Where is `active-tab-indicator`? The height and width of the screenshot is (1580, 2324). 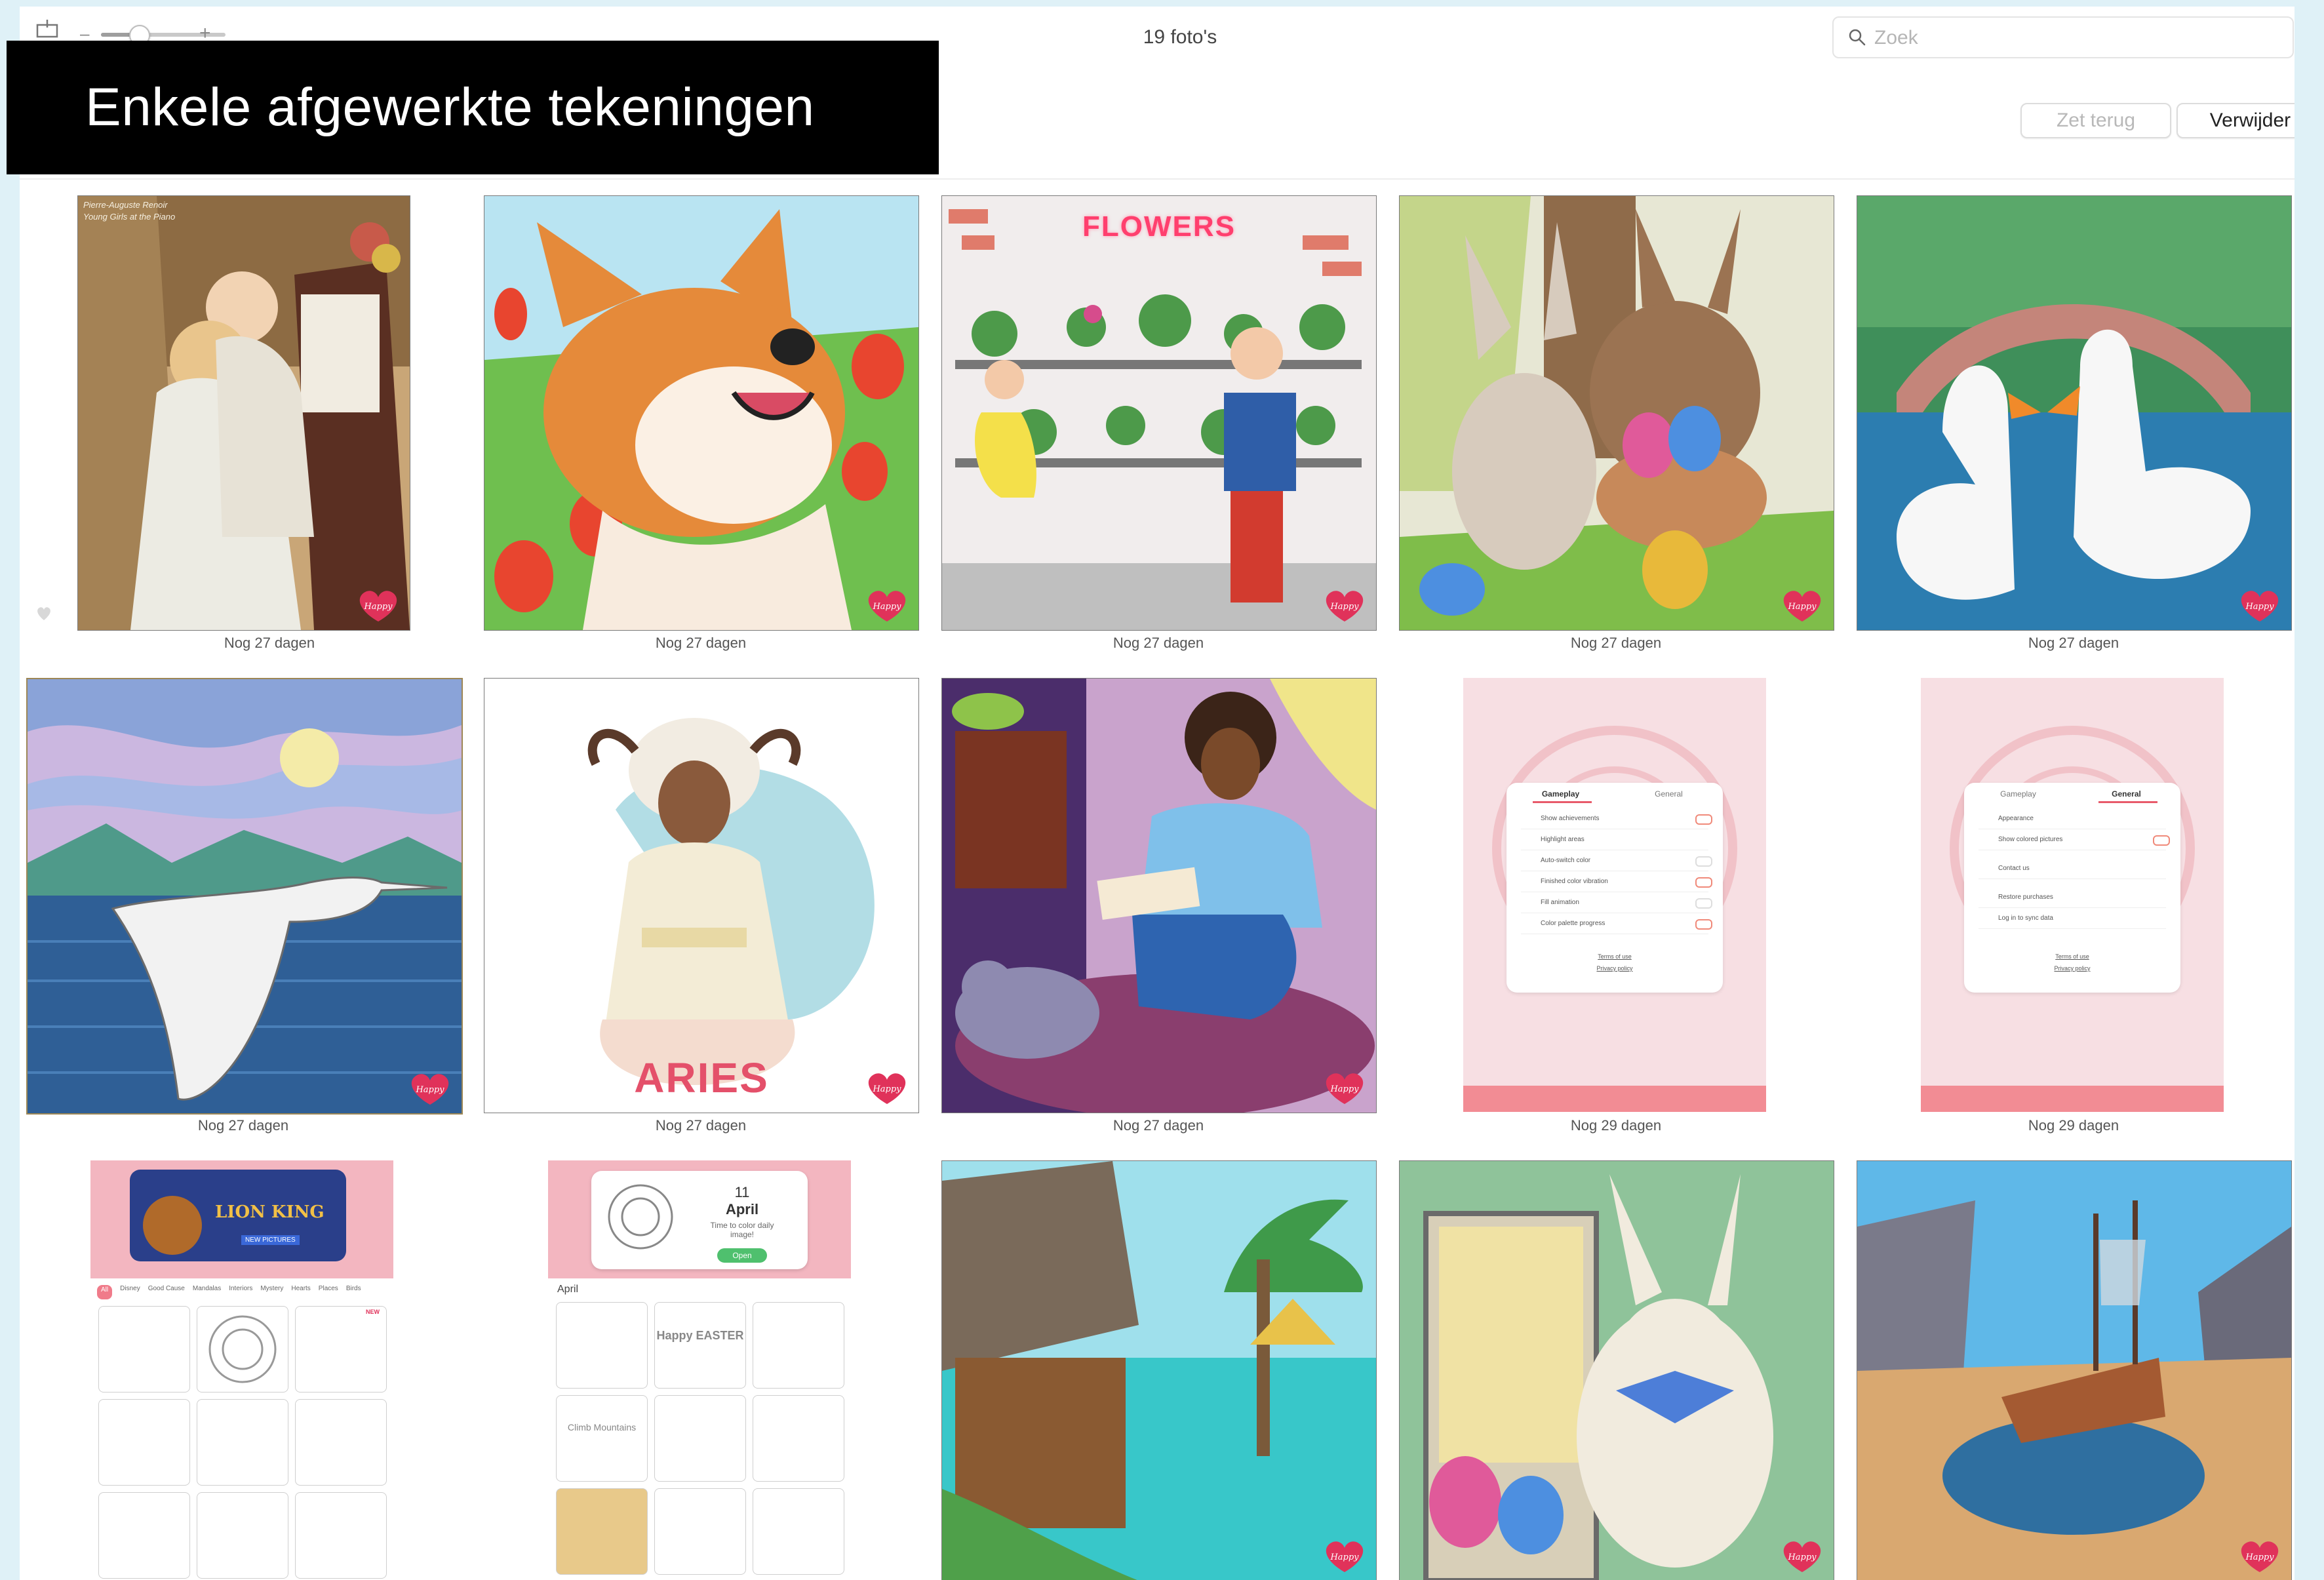 active-tab-indicator is located at coordinates (2127, 802).